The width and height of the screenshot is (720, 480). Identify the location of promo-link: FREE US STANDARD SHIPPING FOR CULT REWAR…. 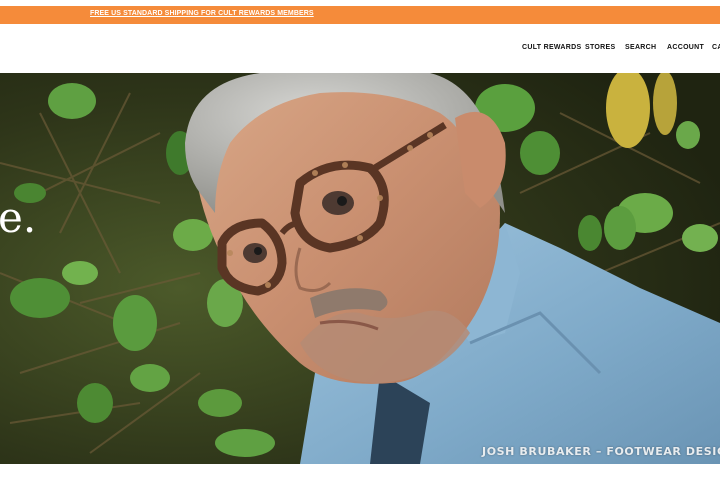
(202, 13).